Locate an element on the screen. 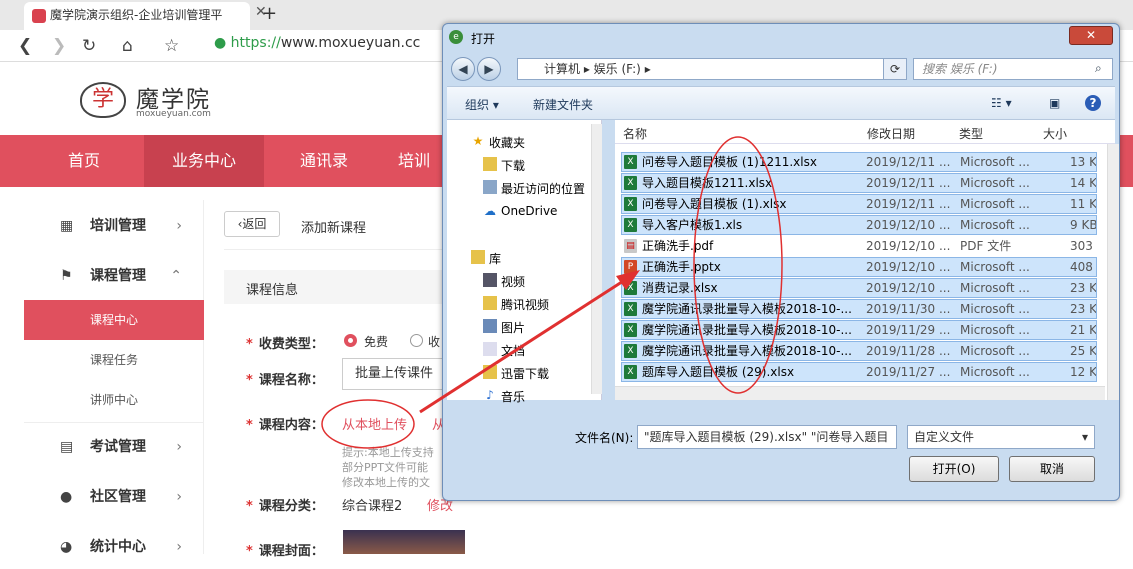 The image size is (1133, 569). back-arrow-icon: ❮ is located at coordinates (25, 46).